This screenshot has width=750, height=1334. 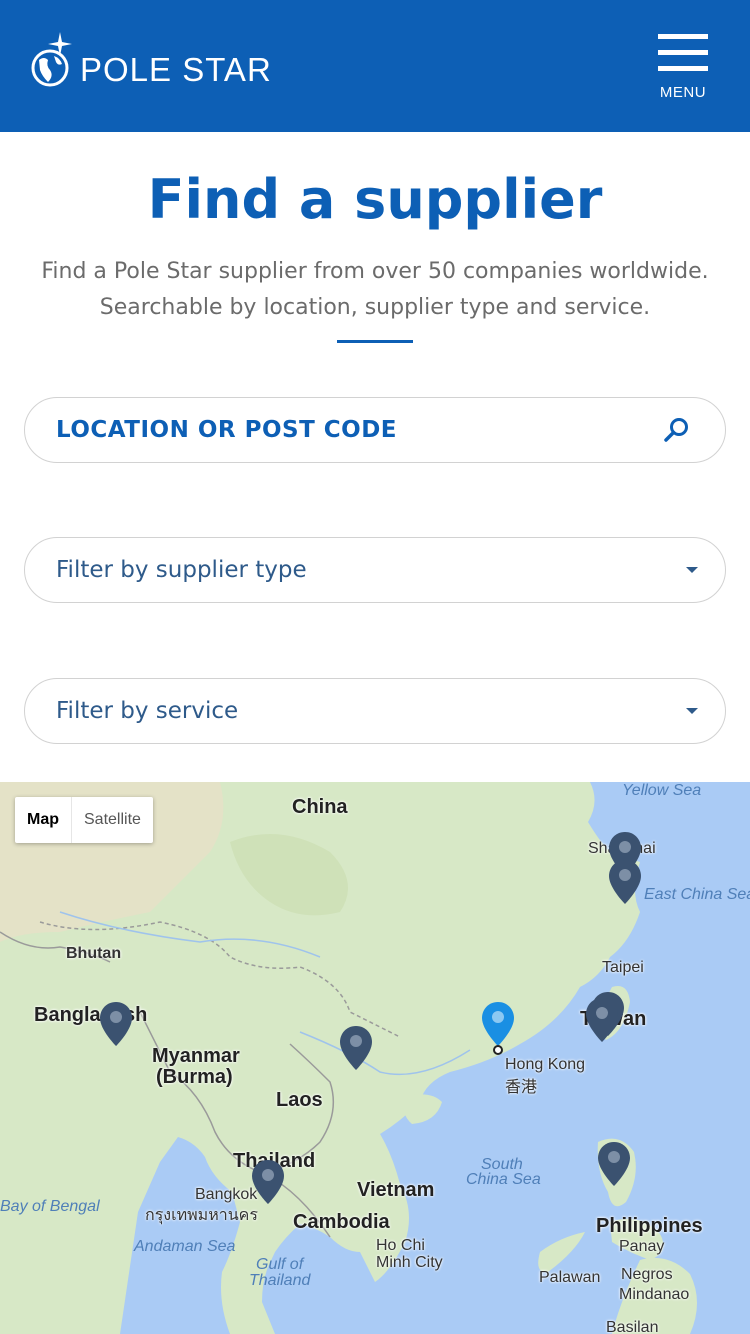 I want to click on map-label-ho-chi-minh-1: Ho Chi, so click(x=400, y=1245).